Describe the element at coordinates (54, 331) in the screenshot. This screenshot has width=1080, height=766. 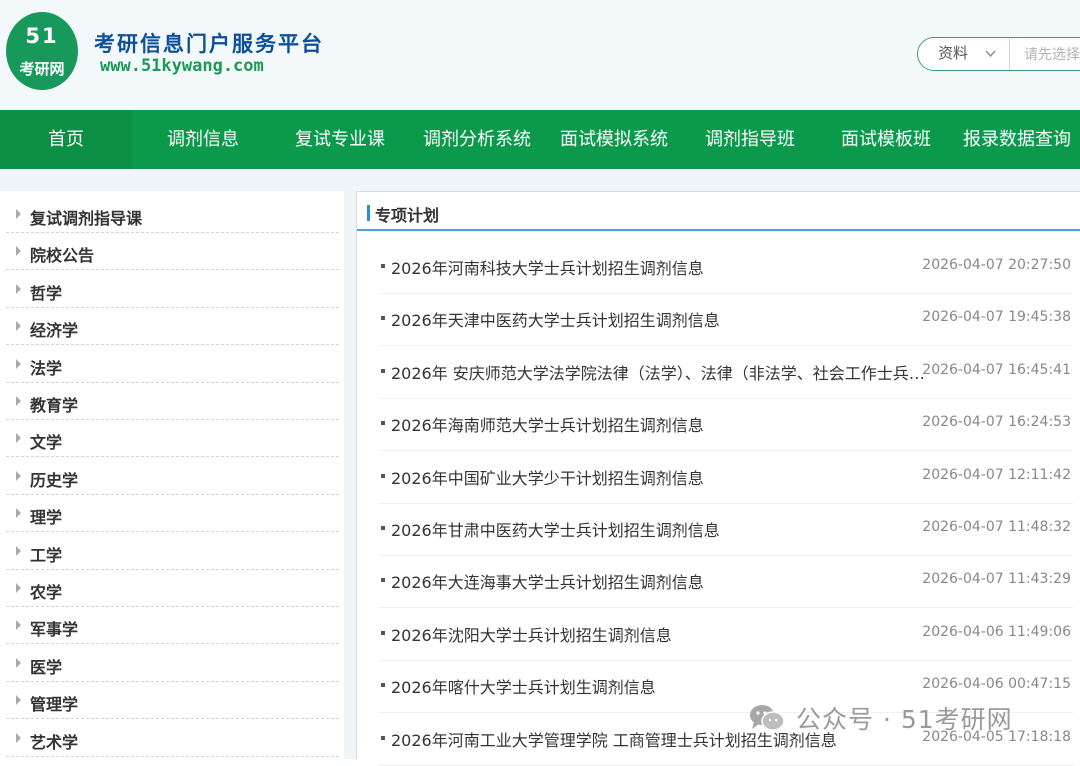
I see `sidebar-item-label: 经济学` at that location.